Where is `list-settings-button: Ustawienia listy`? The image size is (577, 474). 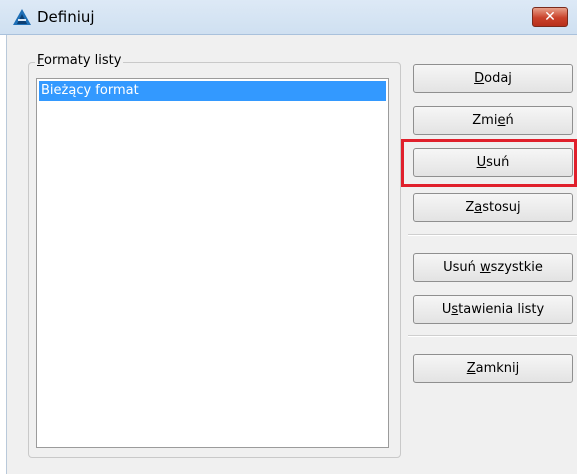
list-settings-button: Ustawienia listy is located at coordinates (493, 309).